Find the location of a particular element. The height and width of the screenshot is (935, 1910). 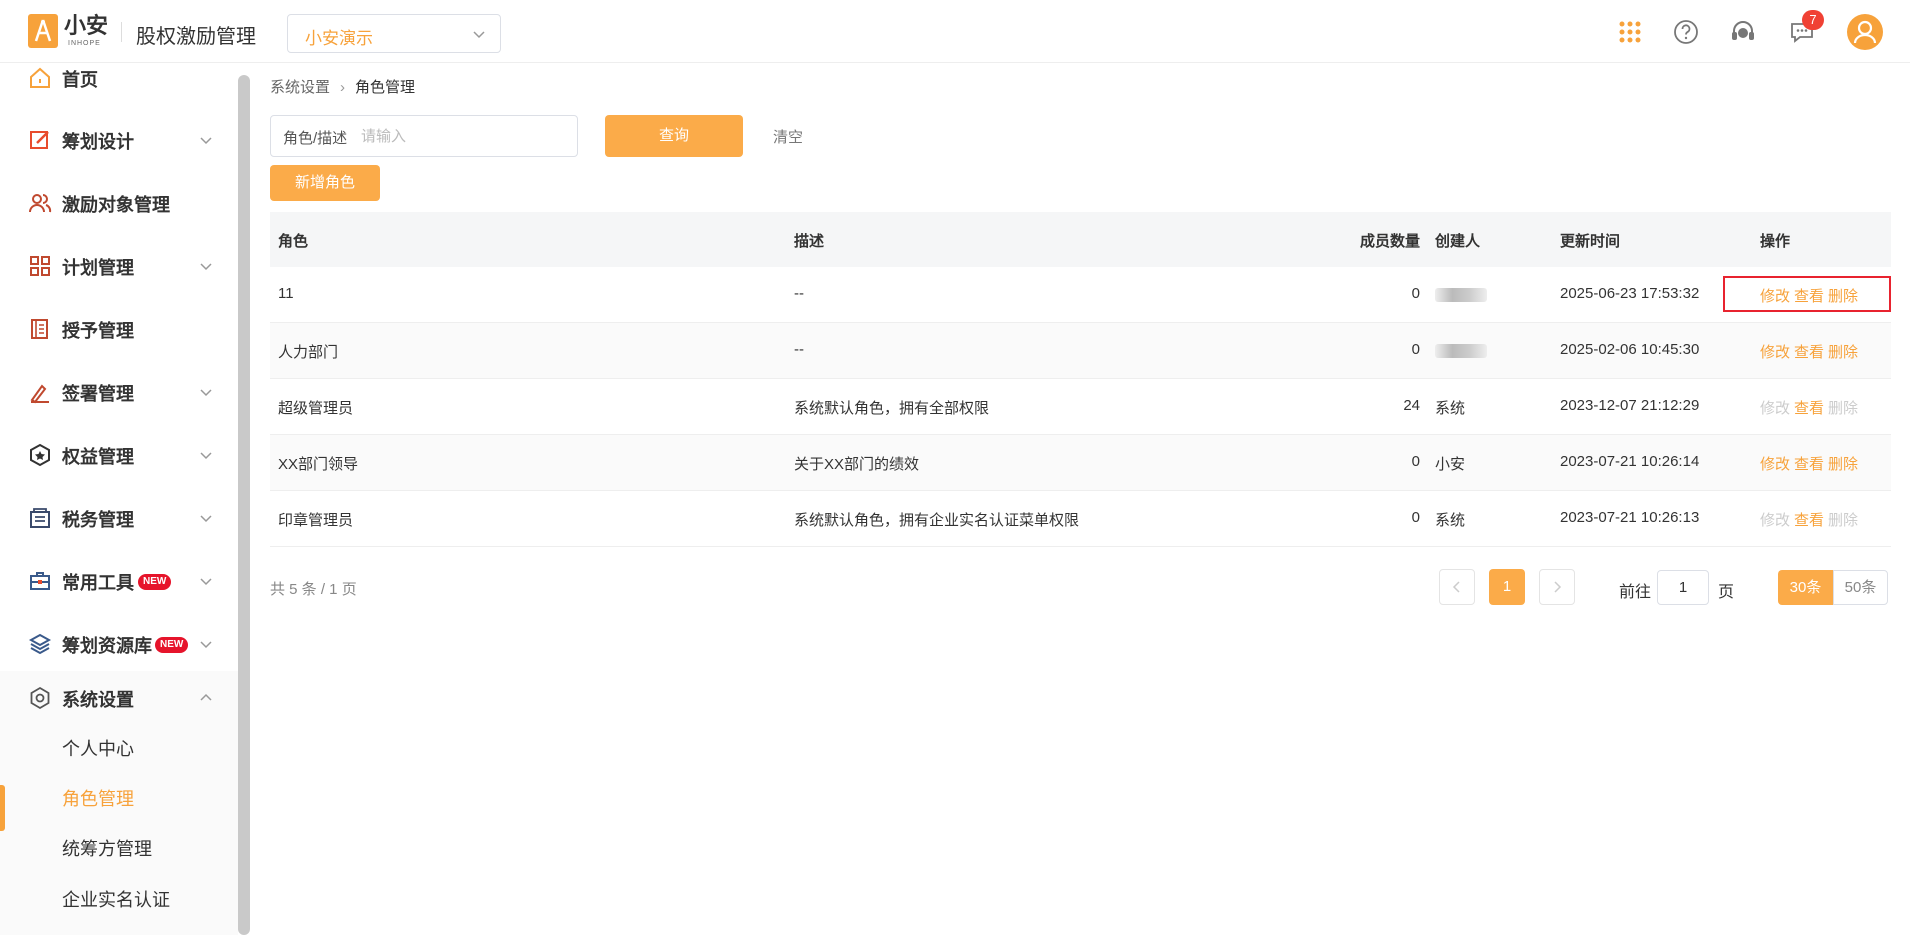

clear-button: 清空 is located at coordinates (788, 136).